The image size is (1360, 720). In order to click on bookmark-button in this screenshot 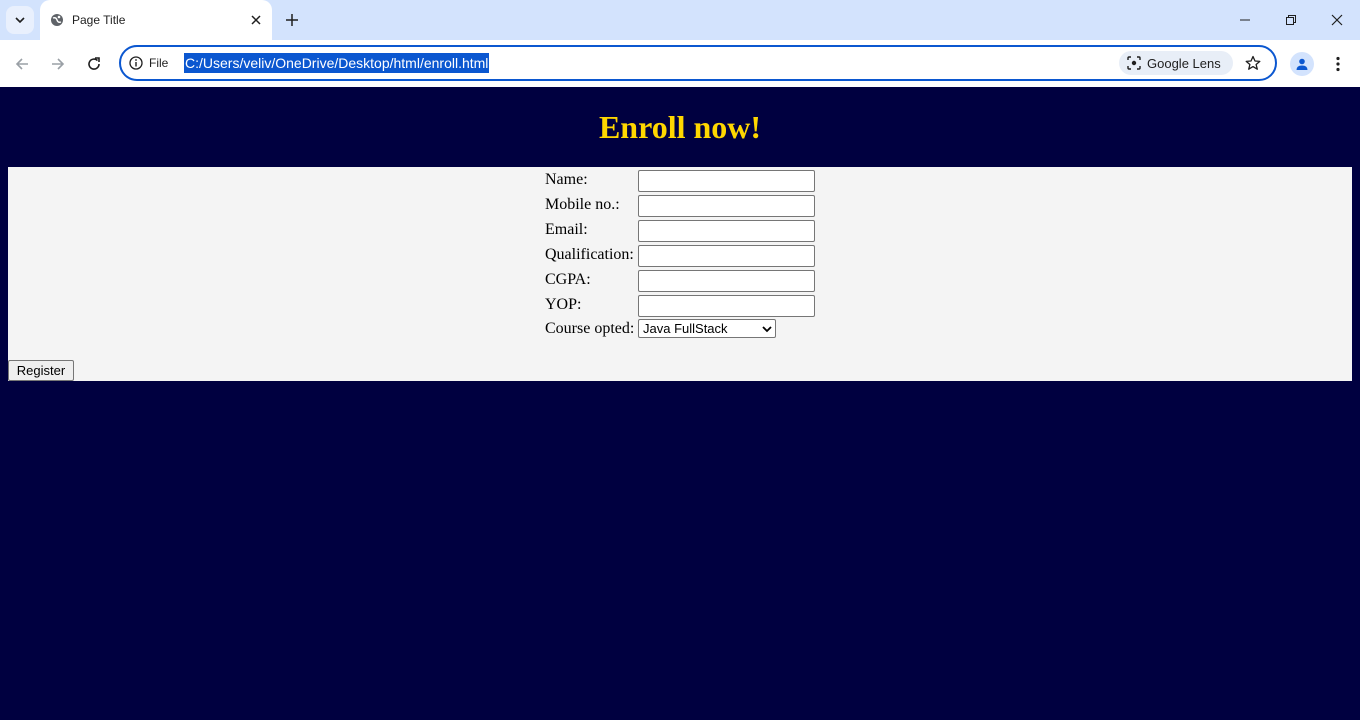, I will do `click(1253, 63)`.